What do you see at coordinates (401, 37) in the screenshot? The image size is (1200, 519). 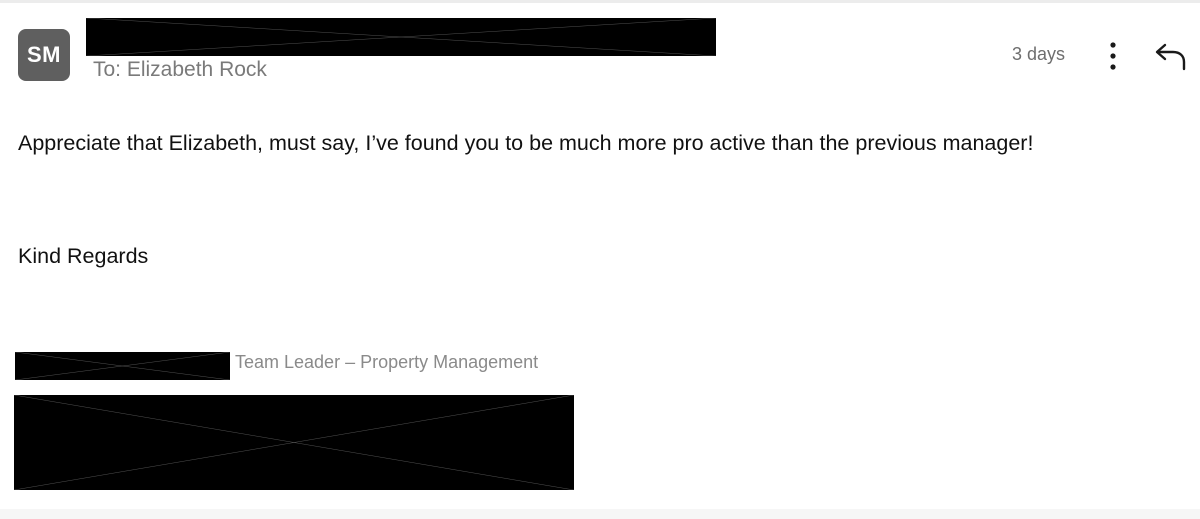 I see `redacted-sender-name` at bounding box center [401, 37].